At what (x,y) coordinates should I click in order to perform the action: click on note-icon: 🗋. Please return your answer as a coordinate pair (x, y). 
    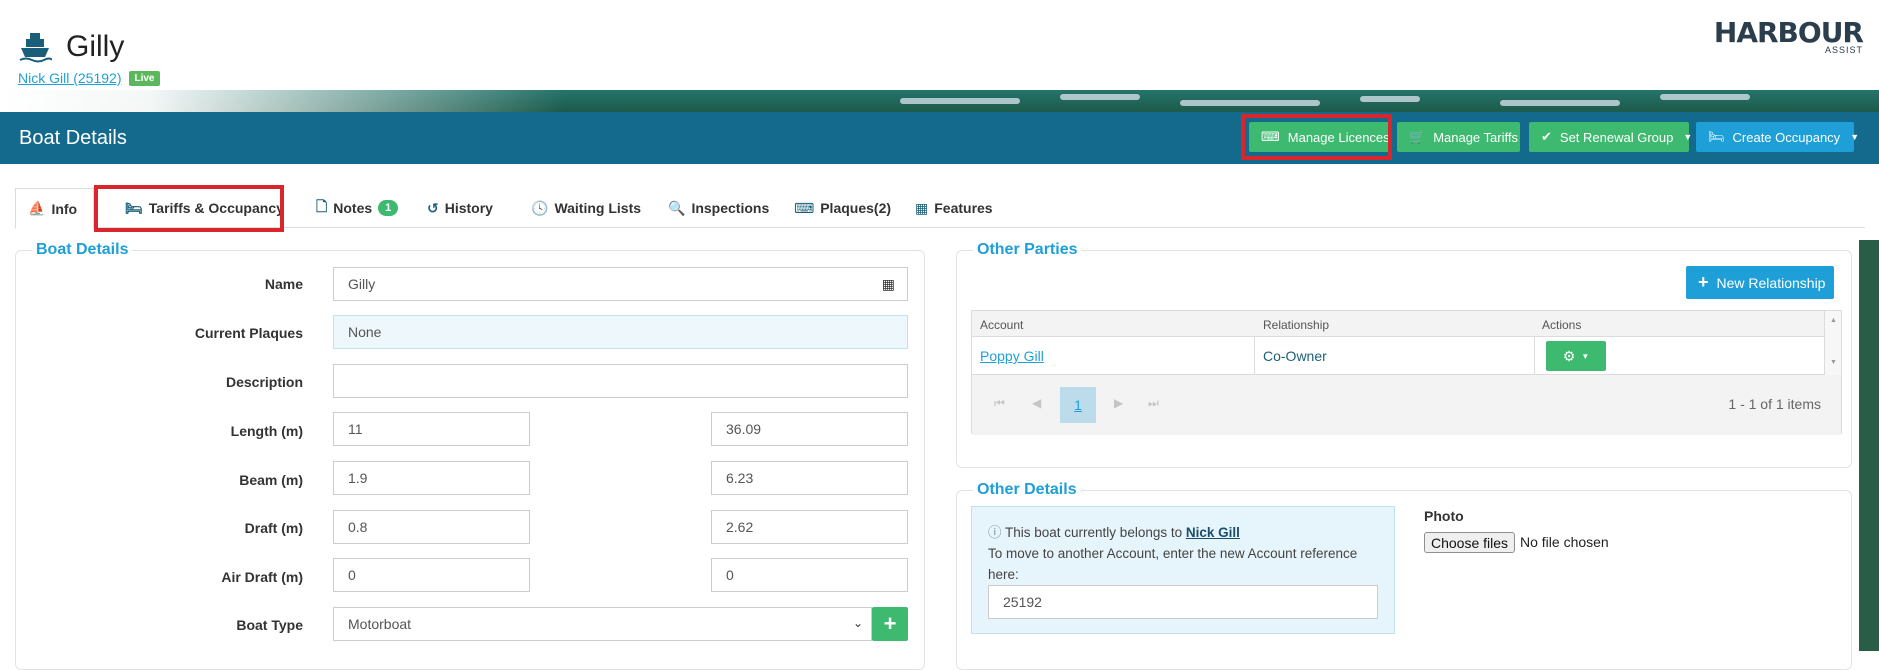
    Looking at the image, I should click on (322, 206).